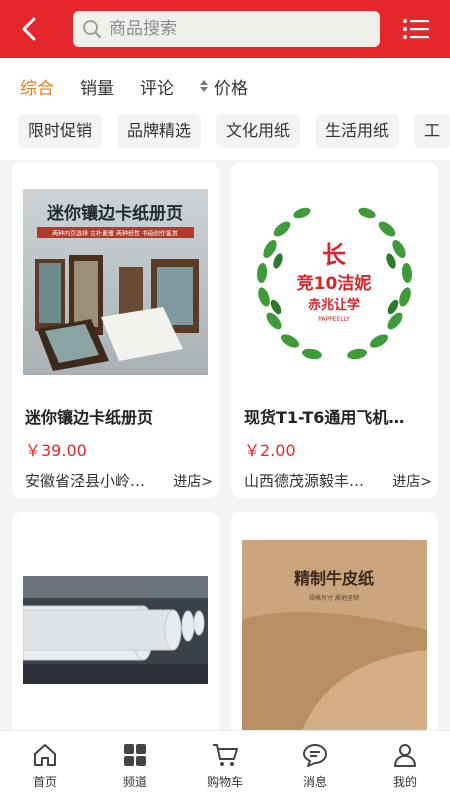 This screenshot has width=450, height=800. I want to click on sort-sales: 销量, so click(97, 86).